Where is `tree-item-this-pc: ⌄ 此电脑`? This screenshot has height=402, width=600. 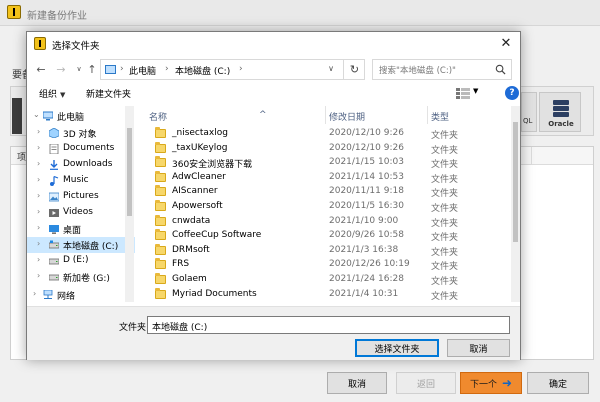 tree-item-this-pc: ⌄ 此电脑 is located at coordinates (81, 116).